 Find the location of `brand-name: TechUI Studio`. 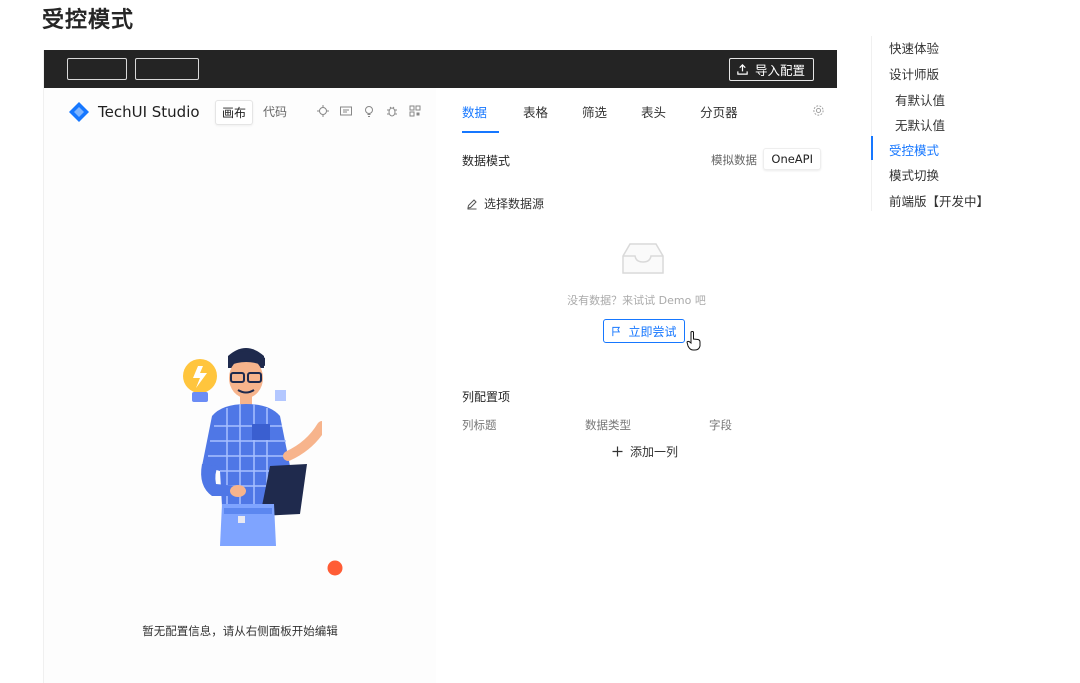

brand-name: TechUI Studio is located at coordinates (149, 112).